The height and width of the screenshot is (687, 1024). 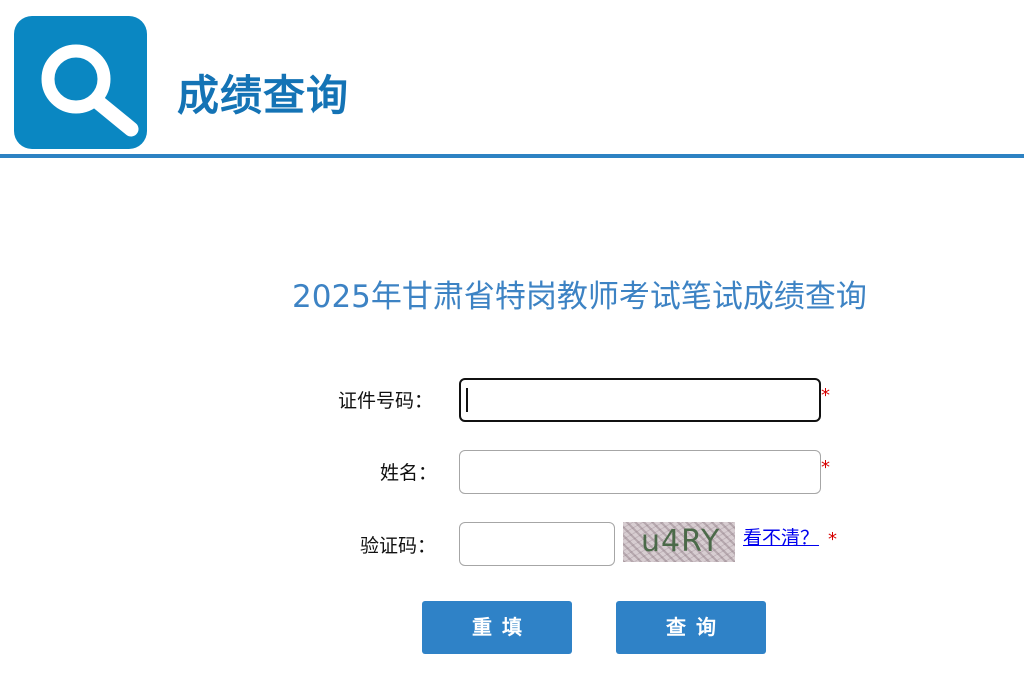 What do you see at coordinates (640, 400) in the screenshot?
I see `id-number-input` at bounding box center [640, 400].